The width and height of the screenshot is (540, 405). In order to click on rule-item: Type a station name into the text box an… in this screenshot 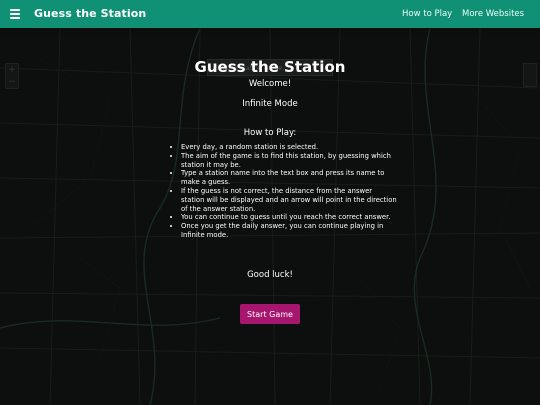, I will do `click(289, 178)`.